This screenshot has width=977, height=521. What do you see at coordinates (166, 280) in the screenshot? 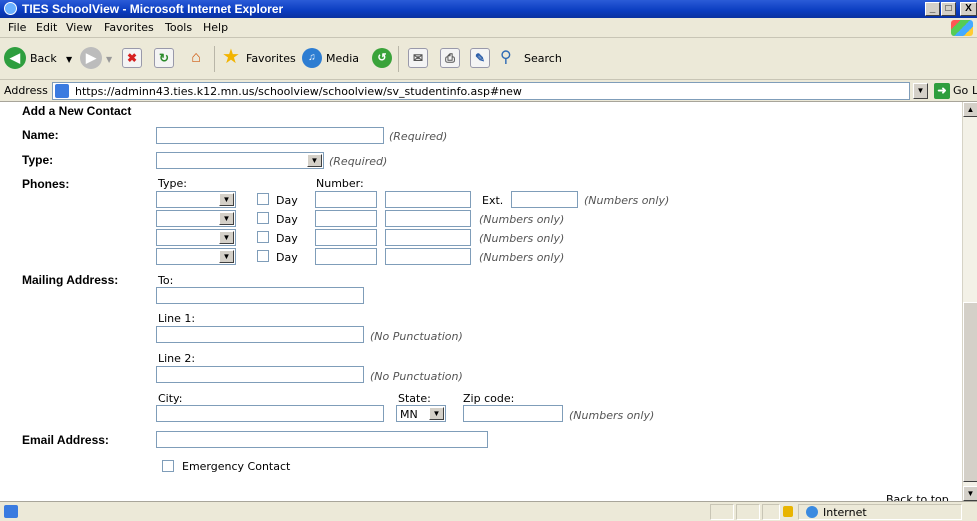
I see `to-label: To:` at bounding box center [166, 280].